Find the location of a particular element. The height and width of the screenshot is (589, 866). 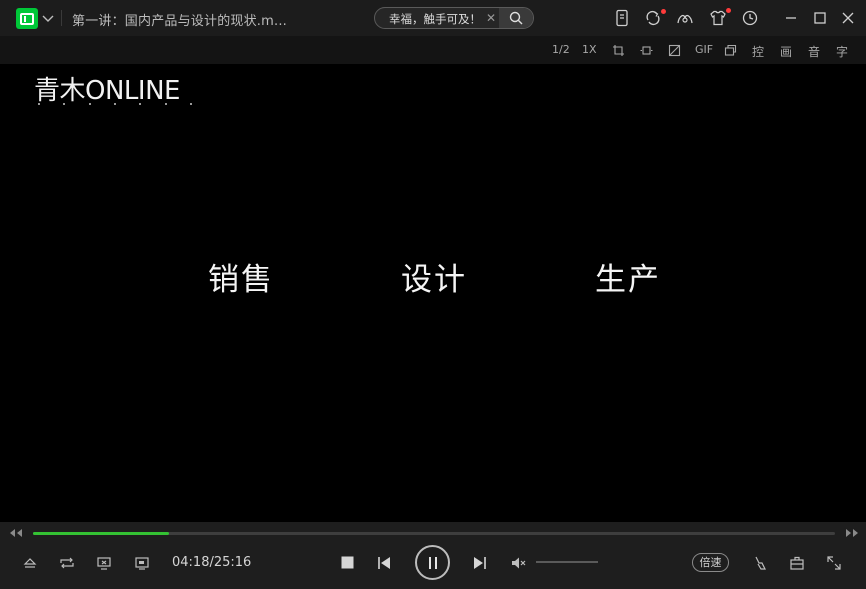

search-input: 幸福，触手可及！ is located at coordinates (435, 19).